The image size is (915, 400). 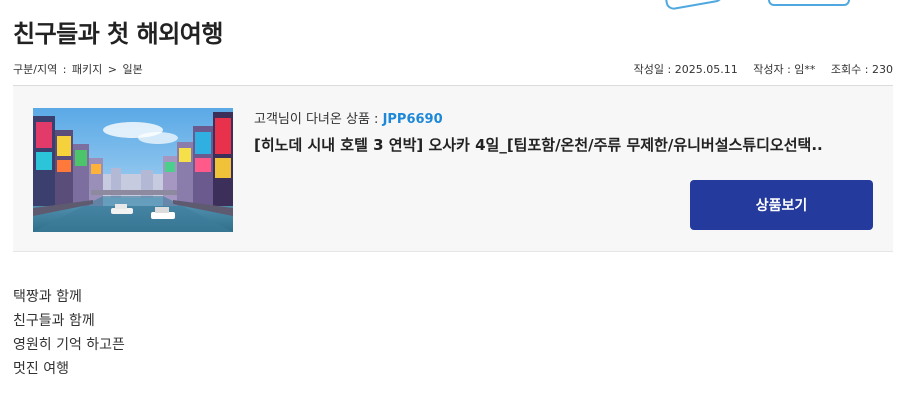 I want to click on review-label-text: 고객님이 다녀온 상품 :, so click(x=316, y=119).